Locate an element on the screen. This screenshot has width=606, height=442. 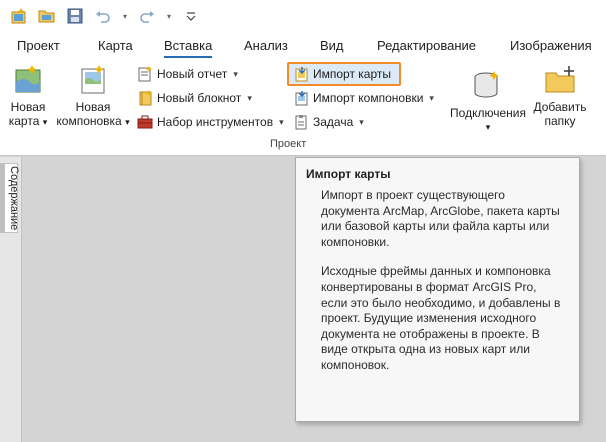
new-report-icon is located at coordinates (145, 74).